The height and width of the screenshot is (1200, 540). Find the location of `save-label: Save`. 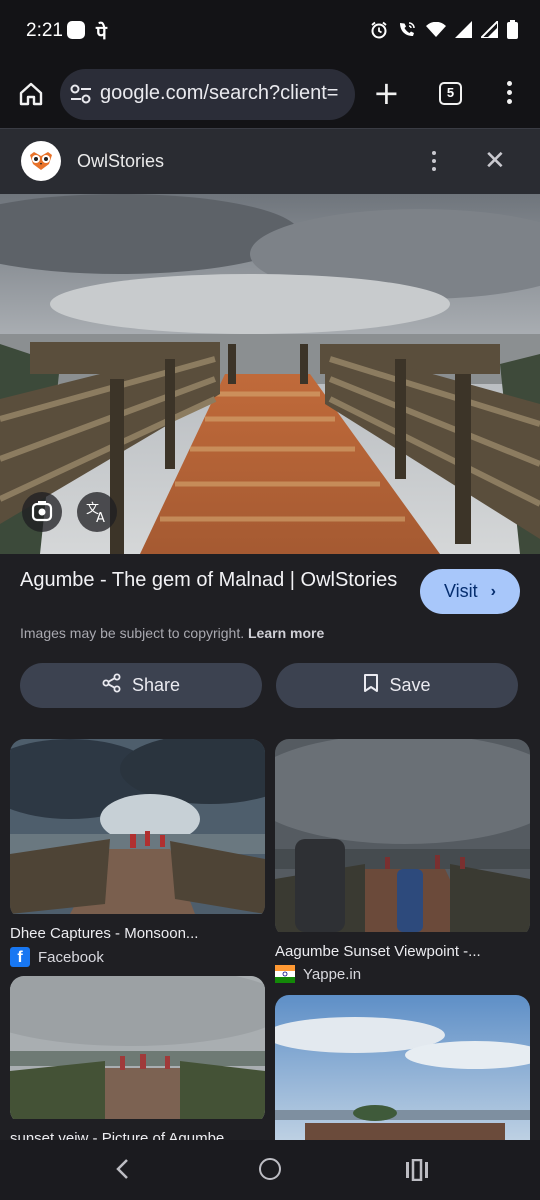

save-label: Save is located at coordinates (410, 685).